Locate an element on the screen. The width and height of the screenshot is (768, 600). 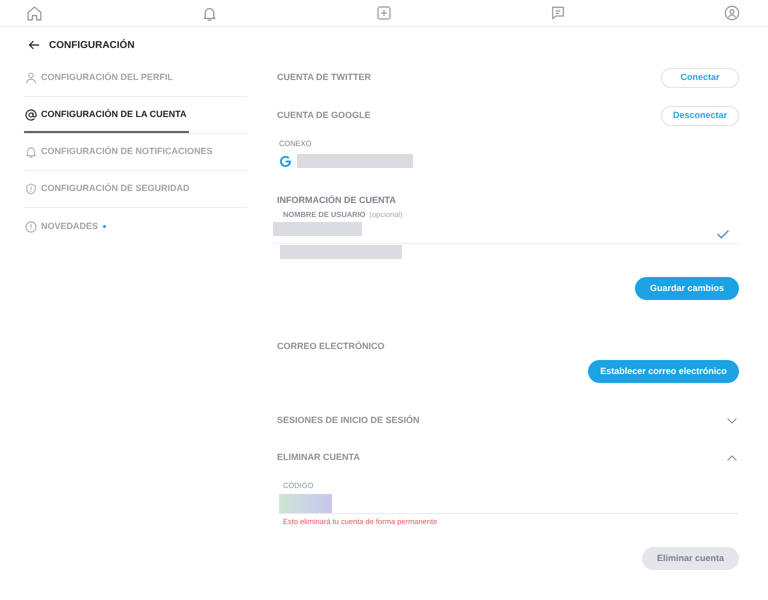
user-circle-icon is located at coordinates (732, 13).